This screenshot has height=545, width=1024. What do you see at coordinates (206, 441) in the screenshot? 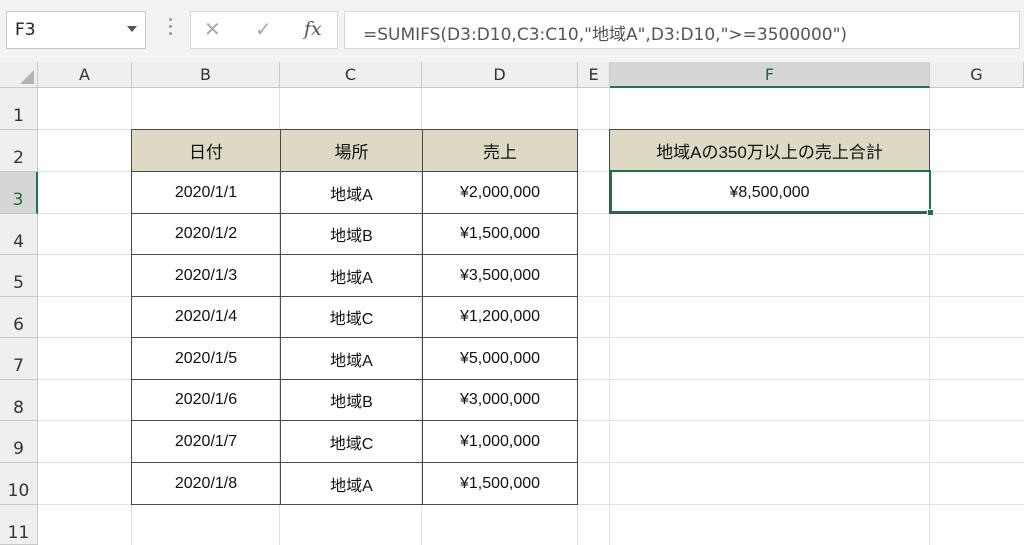
I see `table-cell: 2020/1/7` at bounding box center [206, 441].